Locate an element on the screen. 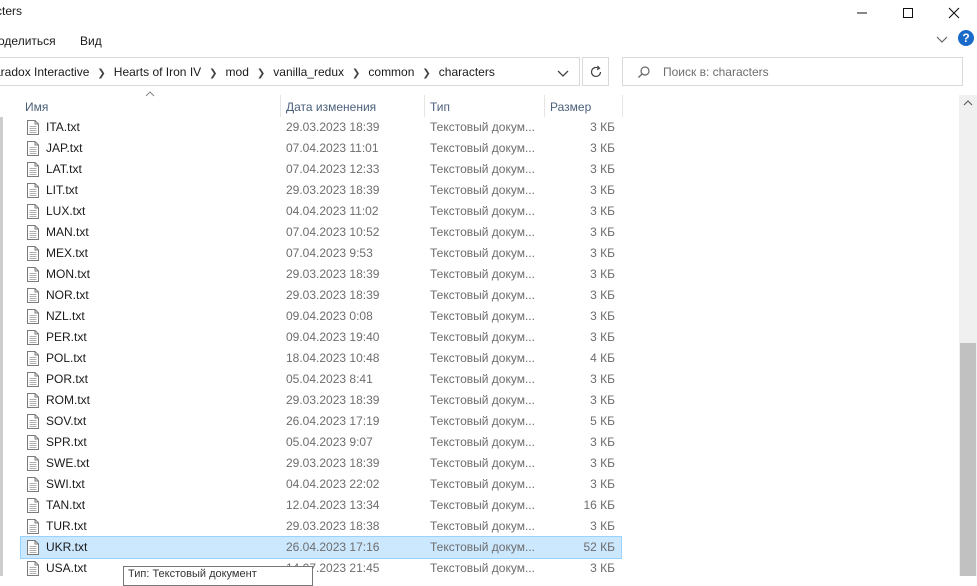 This screenshot has height=586, width=977. file-name: LIT.txt is located at coordinates (62, 190).